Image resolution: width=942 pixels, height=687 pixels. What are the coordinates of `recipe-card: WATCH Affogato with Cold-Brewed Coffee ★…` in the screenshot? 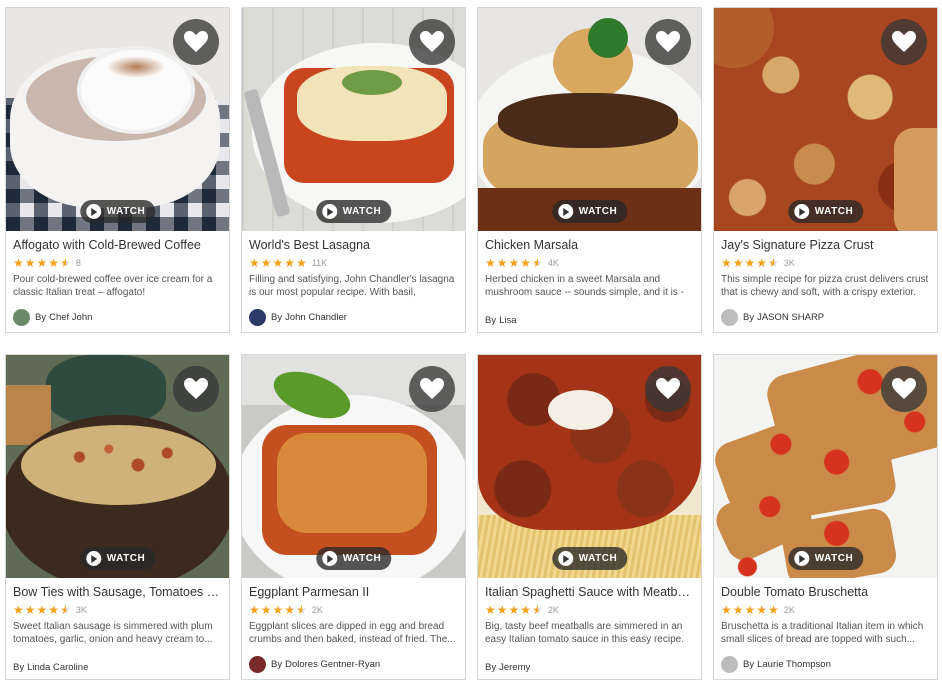 It's located at (117, 170).